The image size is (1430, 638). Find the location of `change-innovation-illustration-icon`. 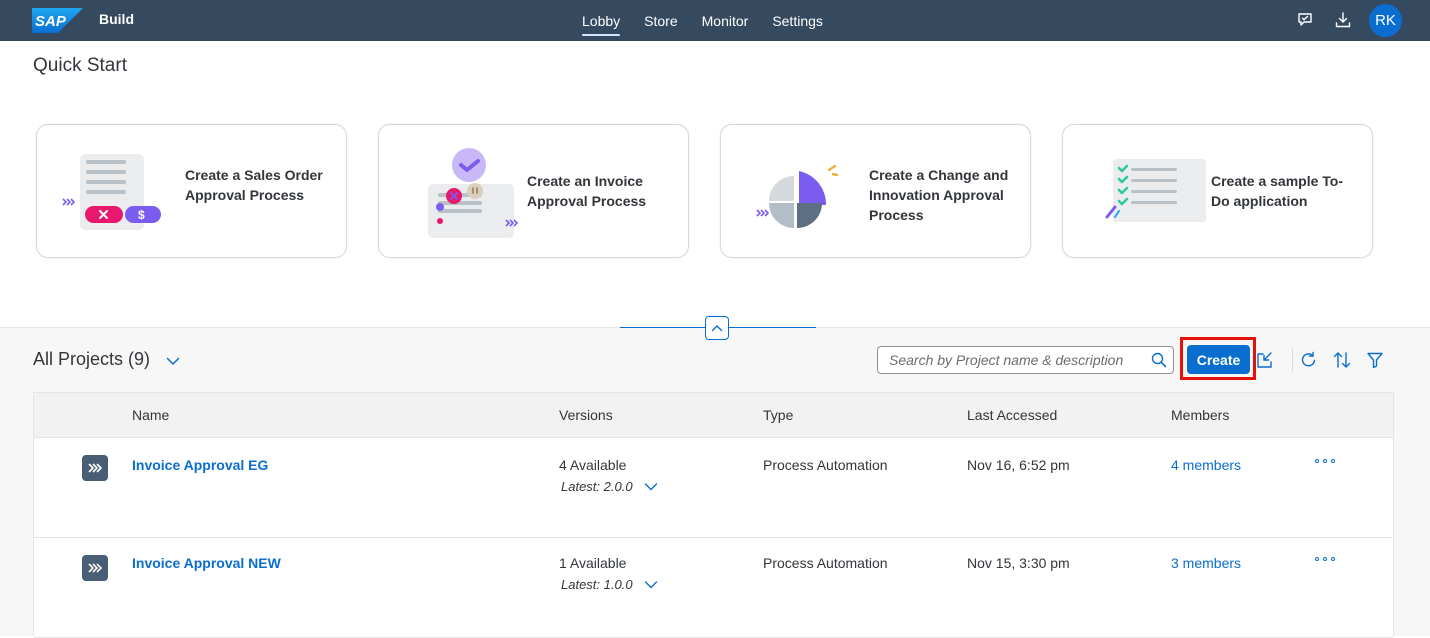

change-innovation-illustration-icon is located at coordinates (797, 196).